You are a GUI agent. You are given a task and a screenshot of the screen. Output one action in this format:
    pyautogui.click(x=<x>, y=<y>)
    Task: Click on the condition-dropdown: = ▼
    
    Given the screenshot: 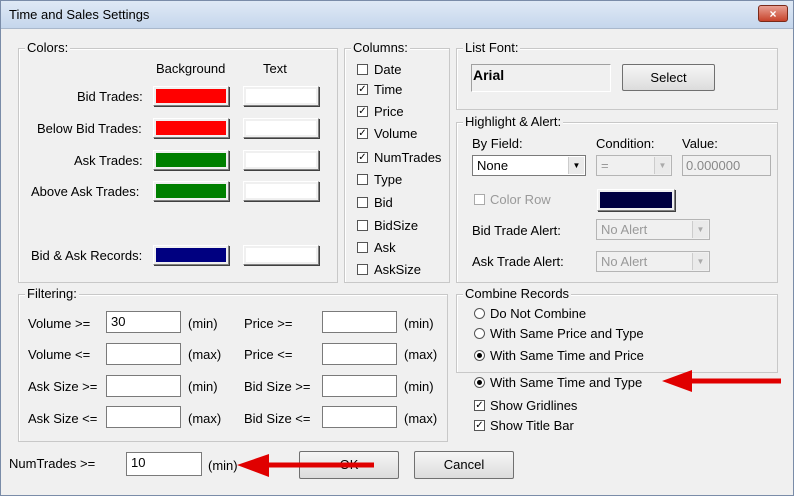 What is the action you would take?
    pyautogui.click(x=634, y=165)
    